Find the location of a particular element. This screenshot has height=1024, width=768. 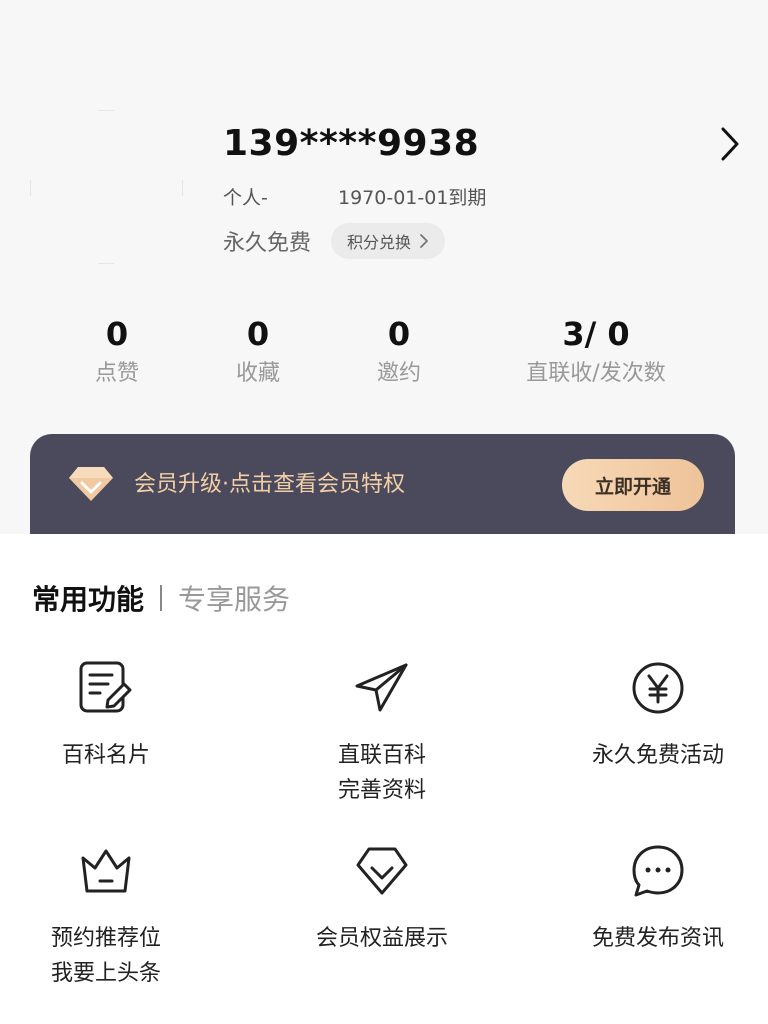

stat-direct-connect: 3/ 0 直联收/发次数 is located at coordinates (595, 351).